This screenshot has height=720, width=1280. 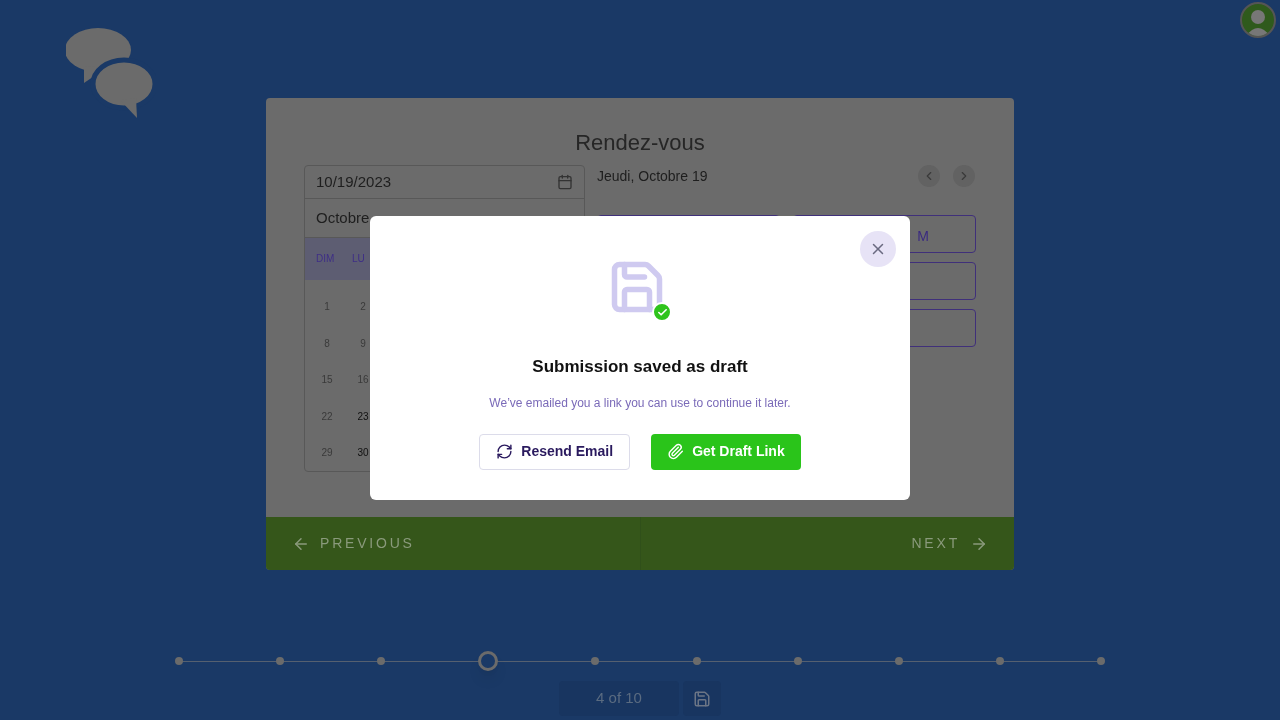 What do you see at coordinates (505, 451) in the screenshot?
I see `refresh-icon` at bounding box center [505, 451].